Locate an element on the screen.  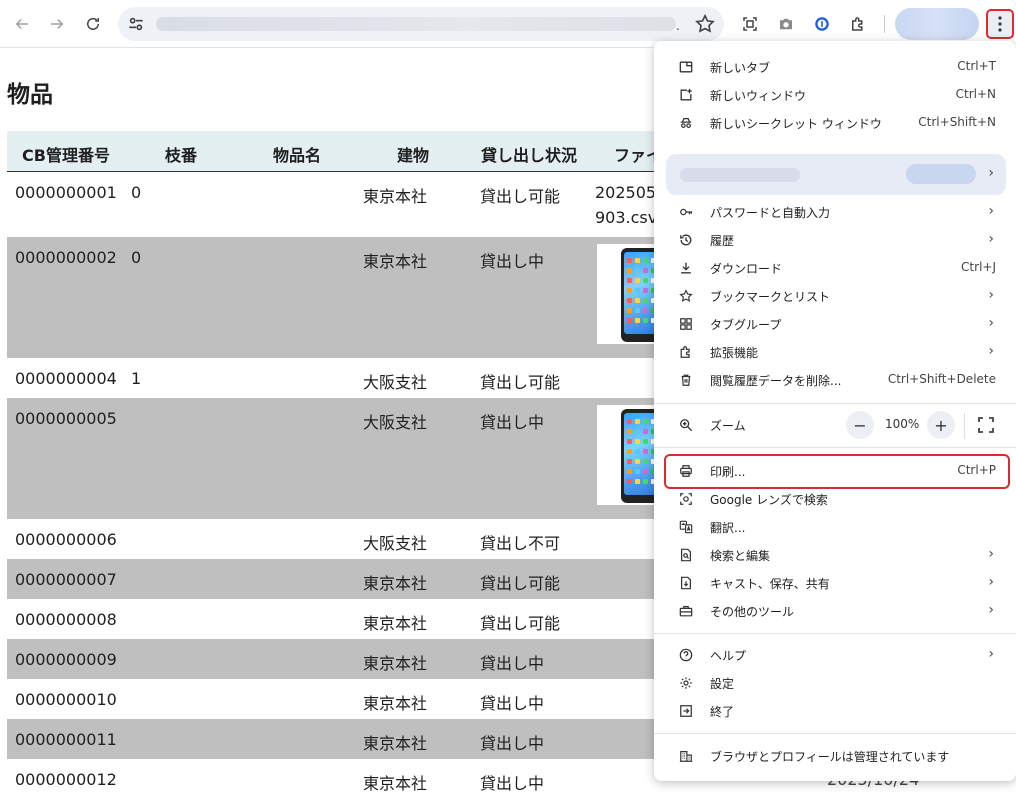
exit-icon is located at coordinates (686, 711).